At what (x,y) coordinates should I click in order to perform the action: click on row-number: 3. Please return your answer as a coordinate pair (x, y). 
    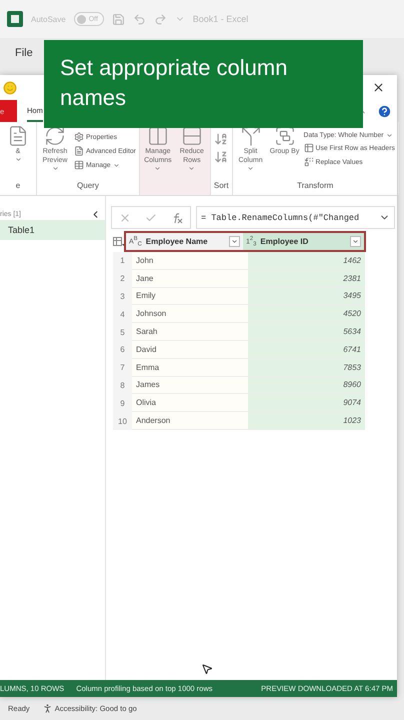
    Looking at the image, I should click on (122, 297).